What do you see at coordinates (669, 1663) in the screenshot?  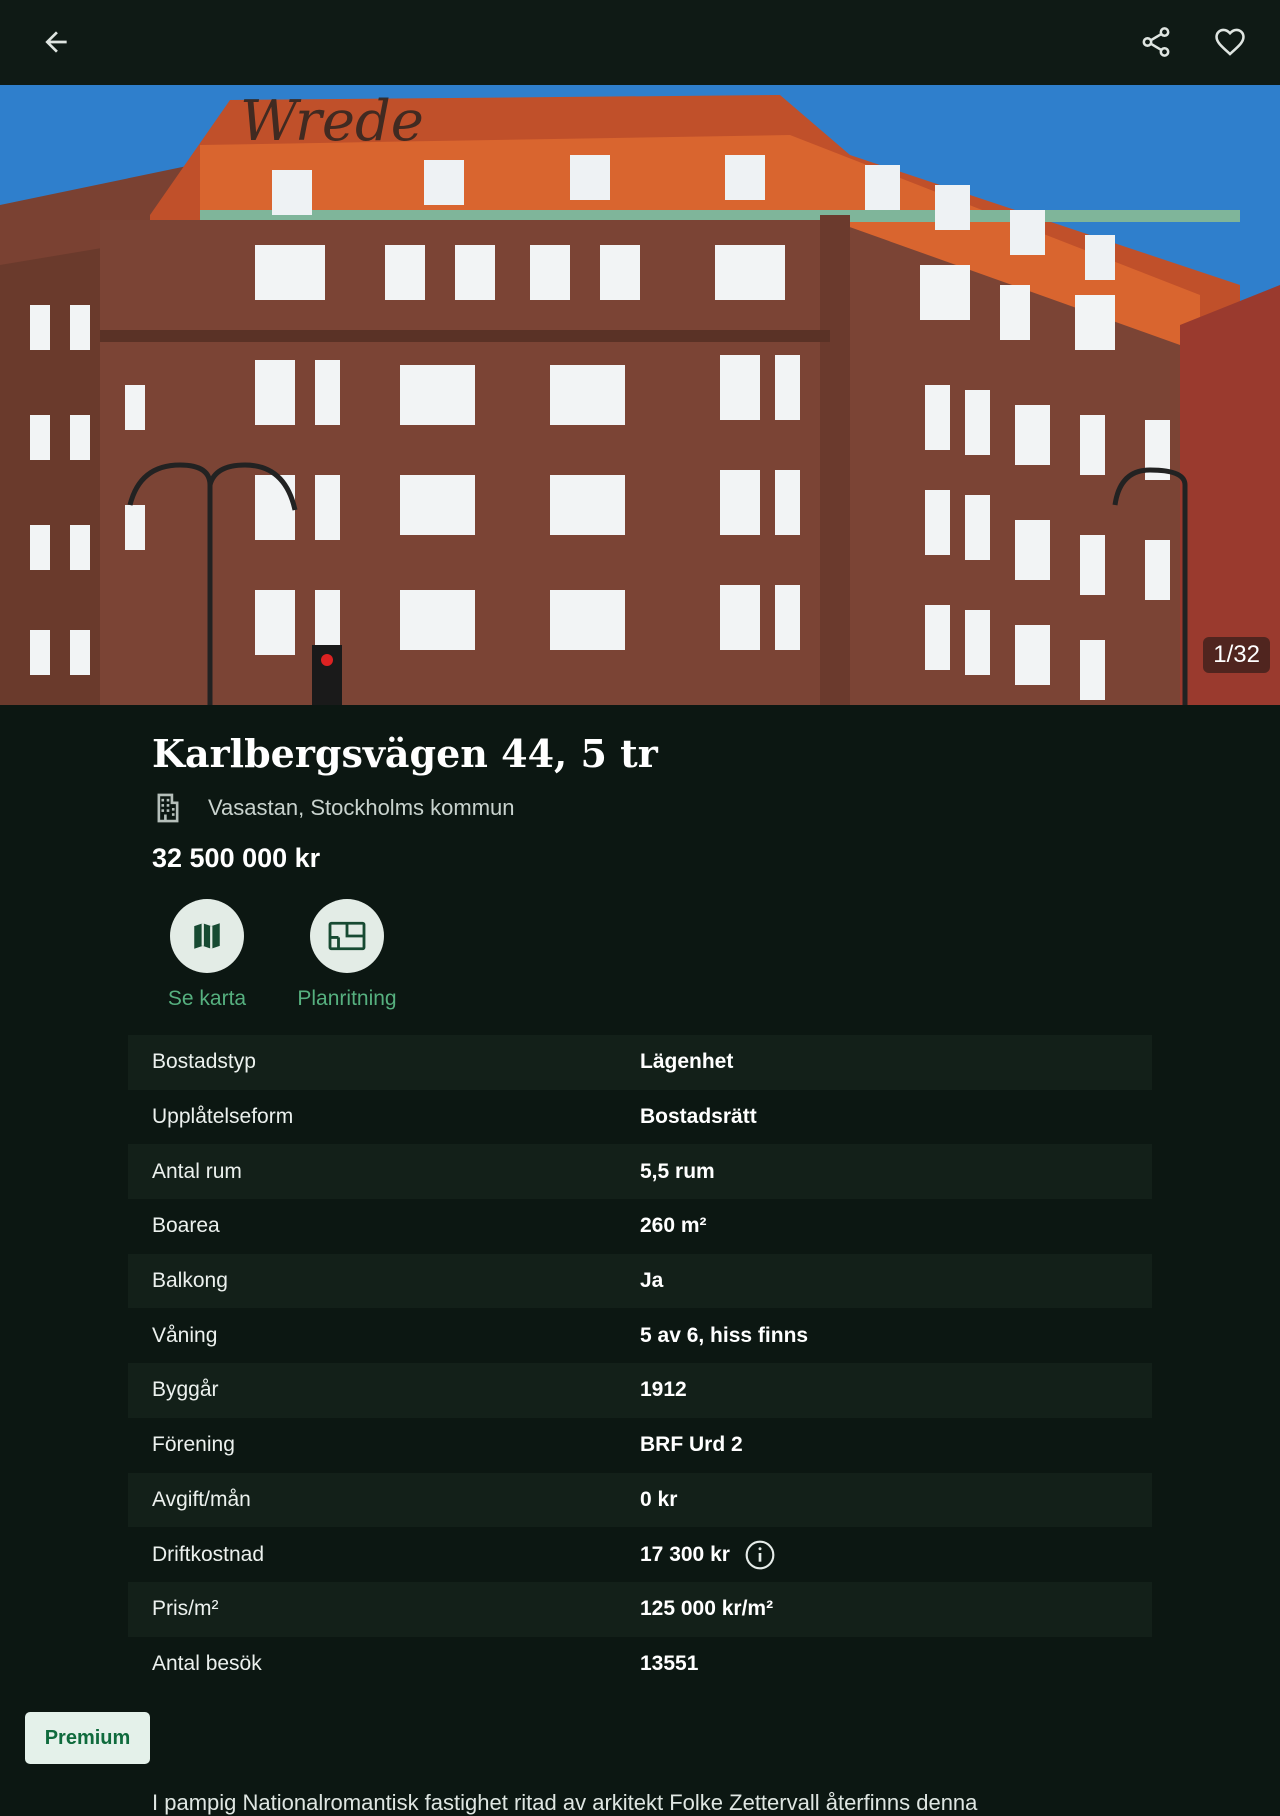 I see `fact-value: 13551` at bounding box center [669, 1663].